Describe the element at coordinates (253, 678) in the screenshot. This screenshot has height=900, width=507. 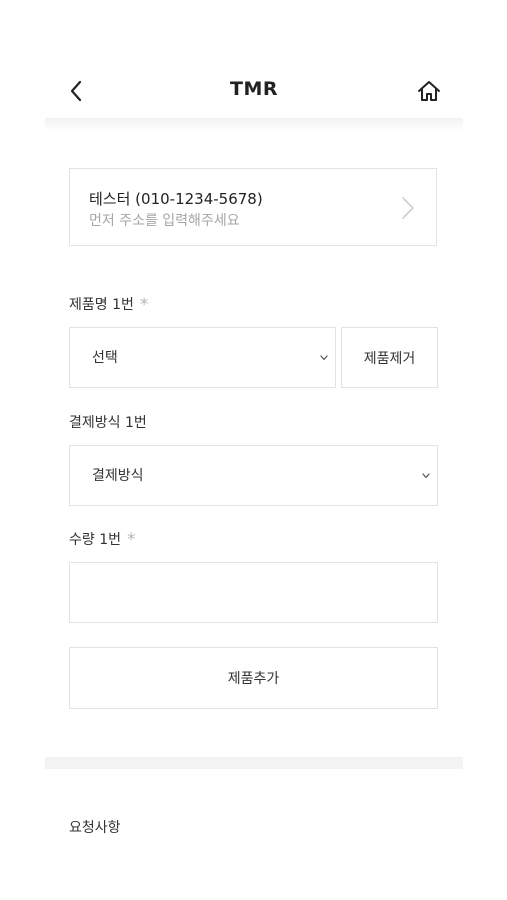
I see `add-product-button: 제품추가` at that location.